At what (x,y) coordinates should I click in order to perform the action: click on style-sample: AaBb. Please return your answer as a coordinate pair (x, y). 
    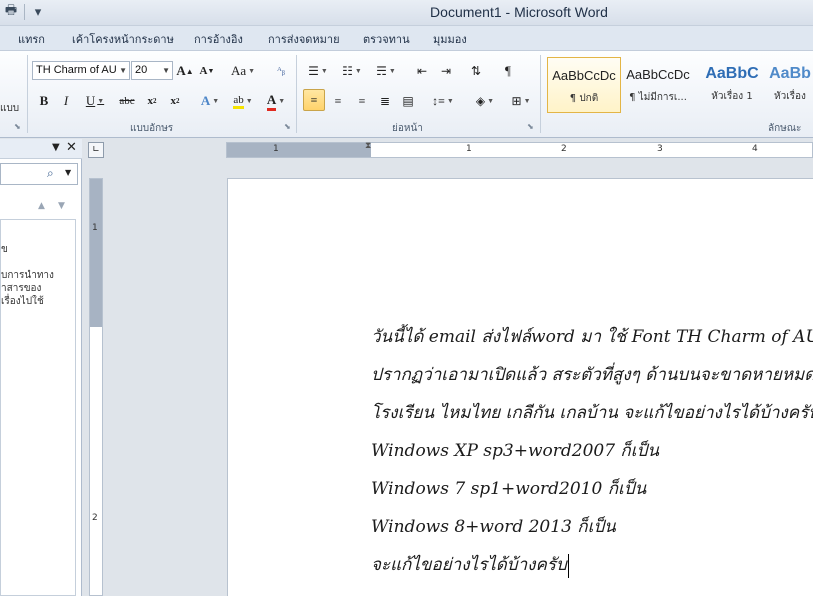
    Looking at the image, I should click on (790, 73).